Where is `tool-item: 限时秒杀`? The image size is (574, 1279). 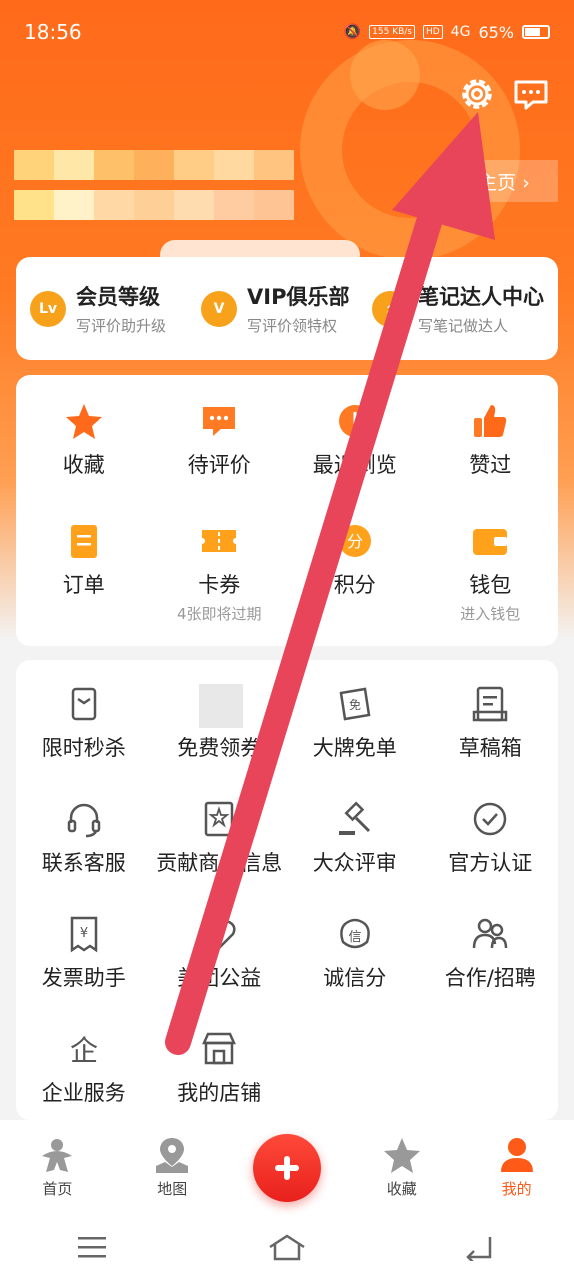
tool-item: 限时秒杀 is located at coordinates (84, 717).